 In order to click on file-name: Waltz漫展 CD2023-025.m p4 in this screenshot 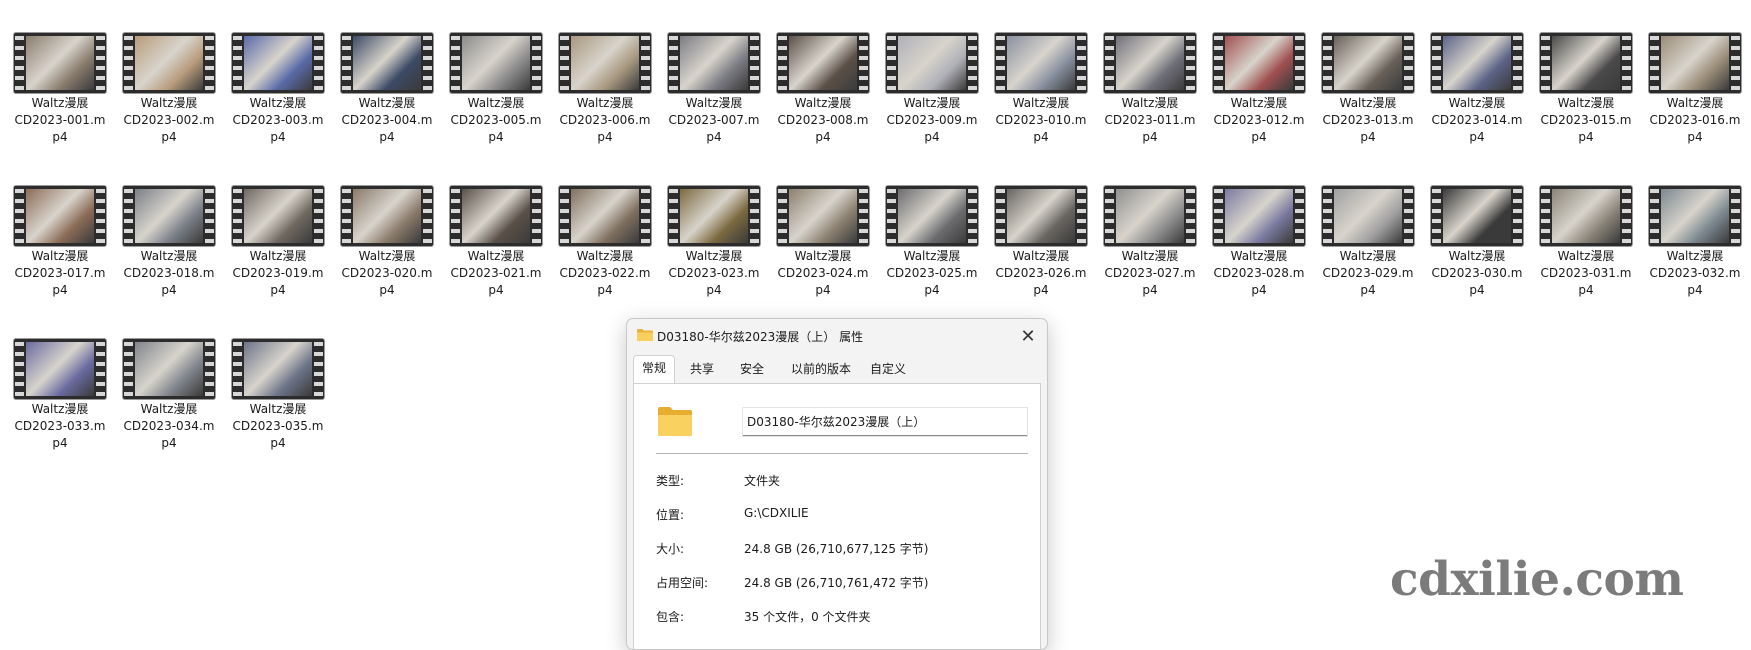, I will do `click(932, 273)`.